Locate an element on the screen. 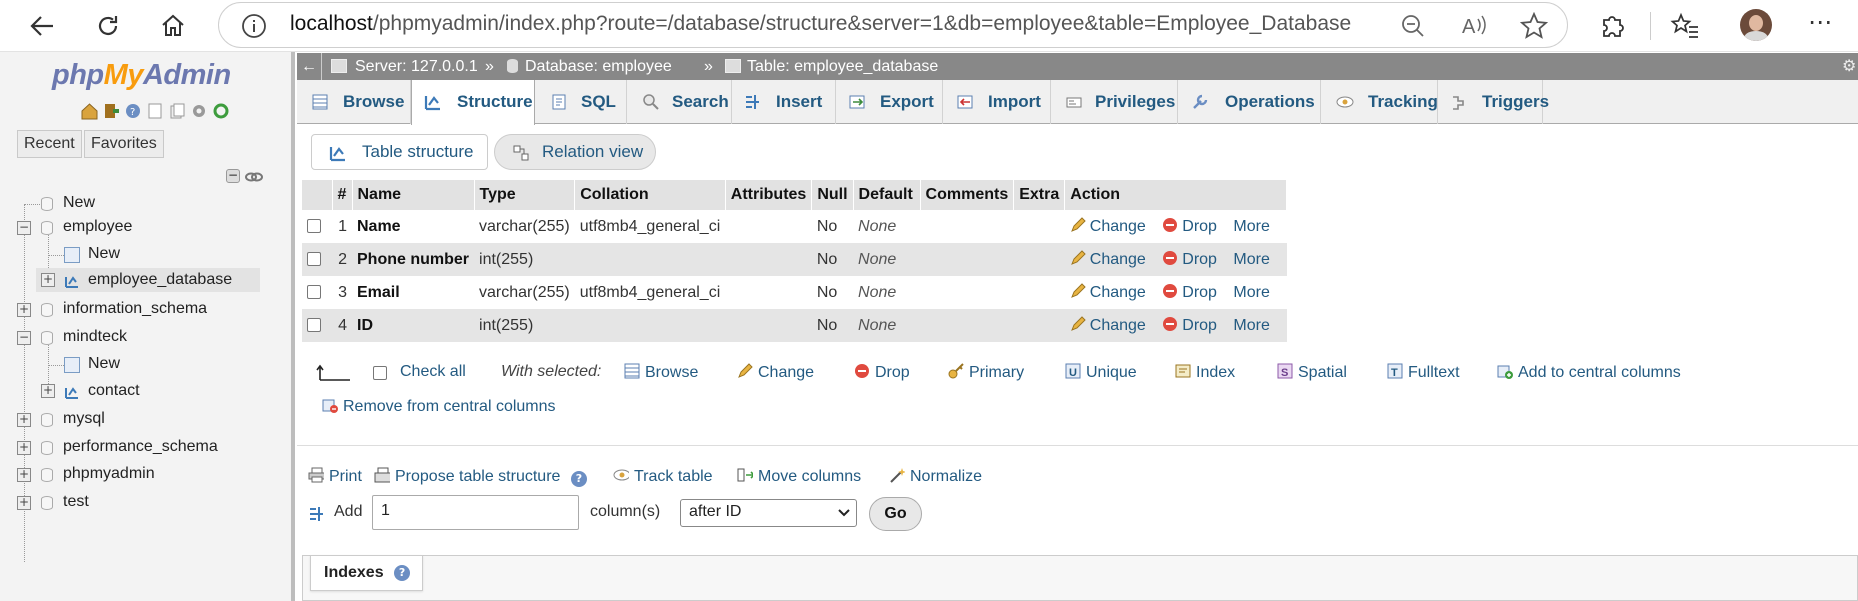 The width and height of the screenshot is (1858, 601). expand-mysql-icon: + is located at coordinates (24, 420).